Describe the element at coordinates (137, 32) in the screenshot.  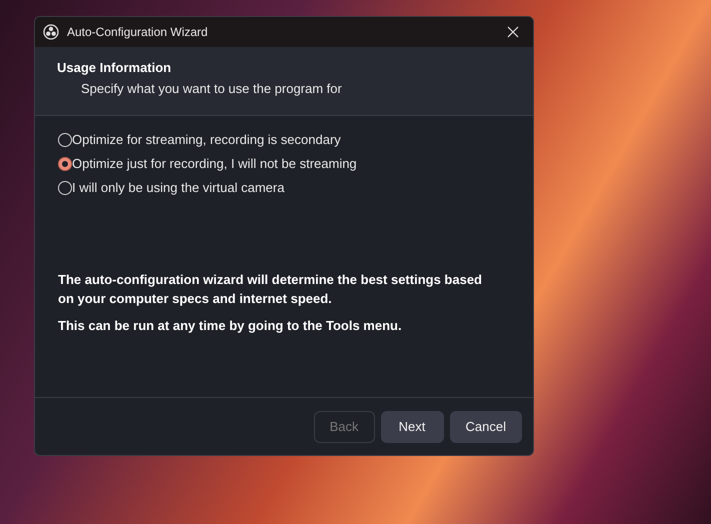
I see `window-title: Auto-Configuration Wizard` at that location.